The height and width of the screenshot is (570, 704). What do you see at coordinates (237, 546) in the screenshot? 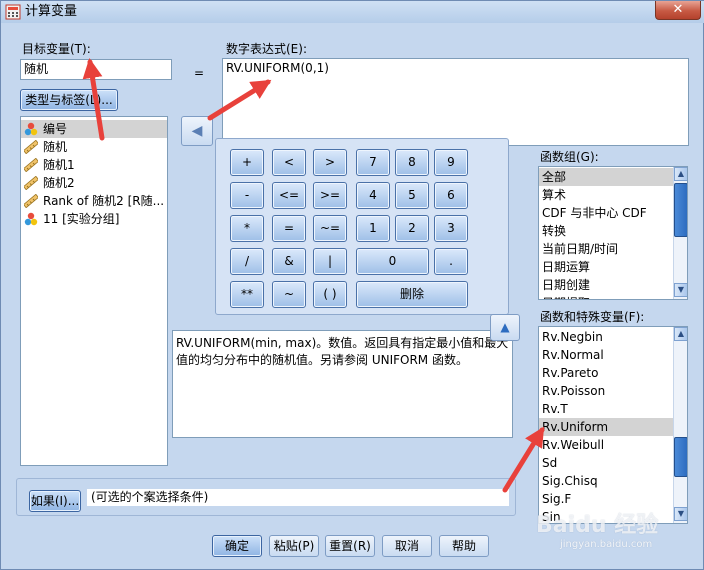
I see `ok-button: 确定` at bounding box center [237, 546].